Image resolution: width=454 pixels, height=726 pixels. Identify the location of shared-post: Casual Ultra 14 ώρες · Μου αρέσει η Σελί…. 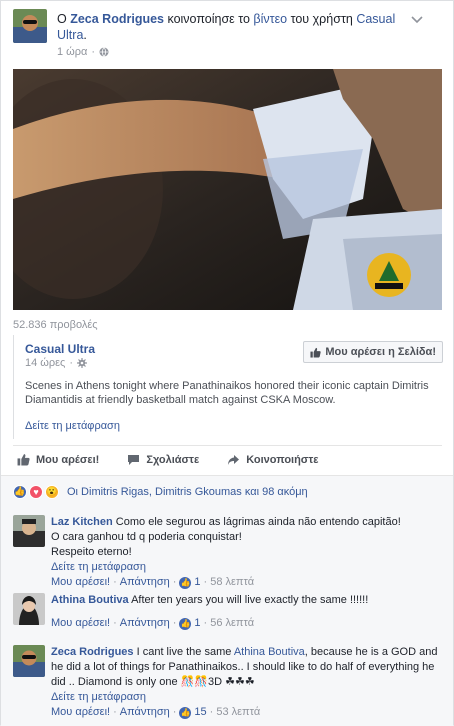
(228, 387).